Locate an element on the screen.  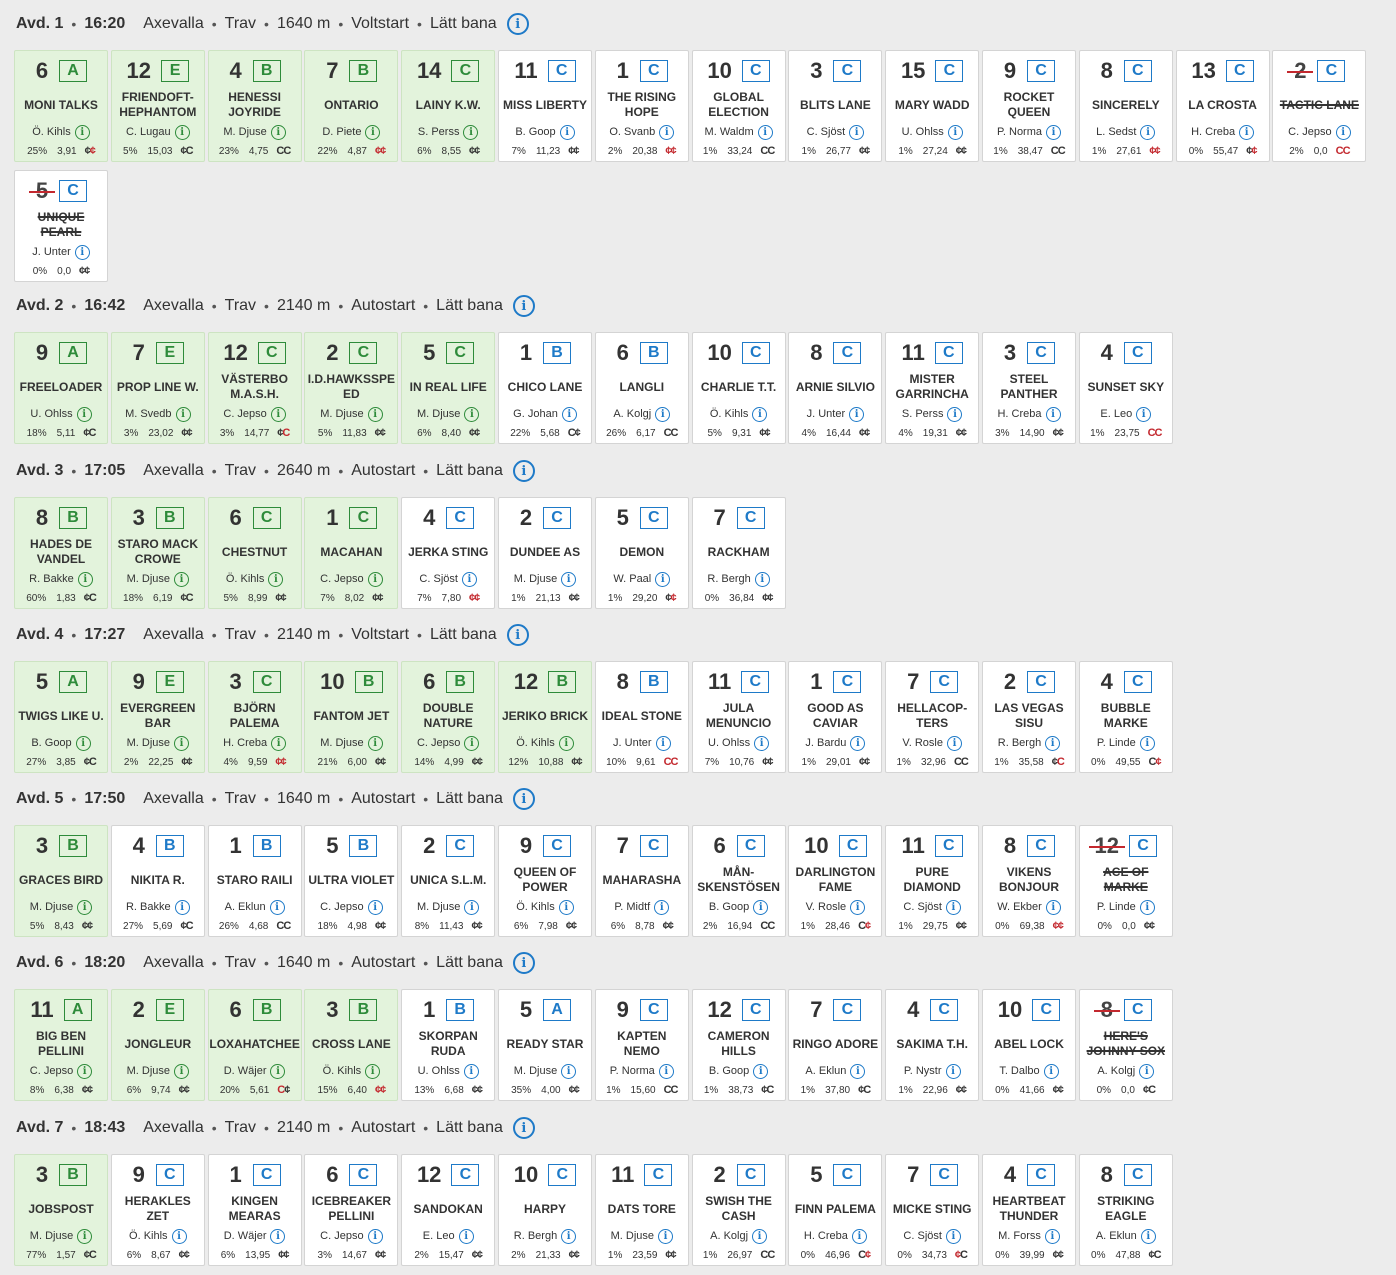
horse-card: 8 C ARNIE SILVIO J. Unter i 4% 16,44 ¢¢ is located at coordinates (835, 388).